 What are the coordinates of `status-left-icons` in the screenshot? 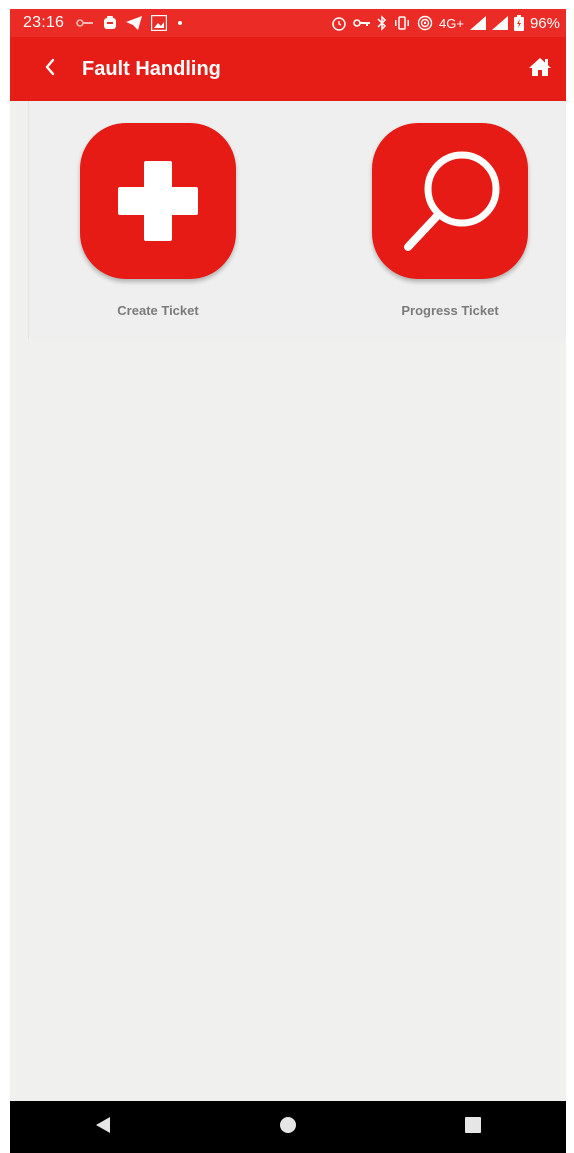 It's located at (130, 23).